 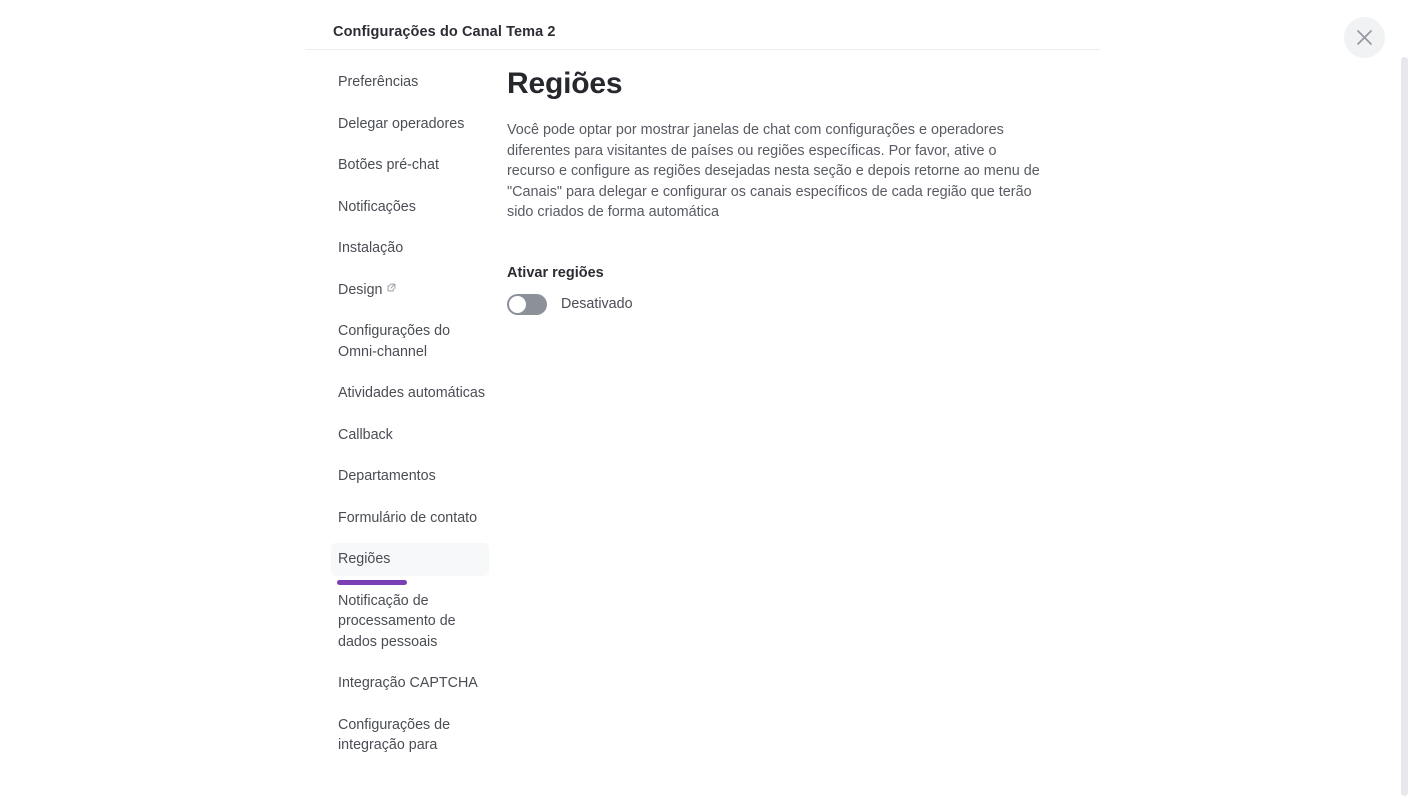 What do you see at coordinates (377, 206) in the screenshot?
I see `sidebar-item-label: Notificações` at bounding box center [377, 206].